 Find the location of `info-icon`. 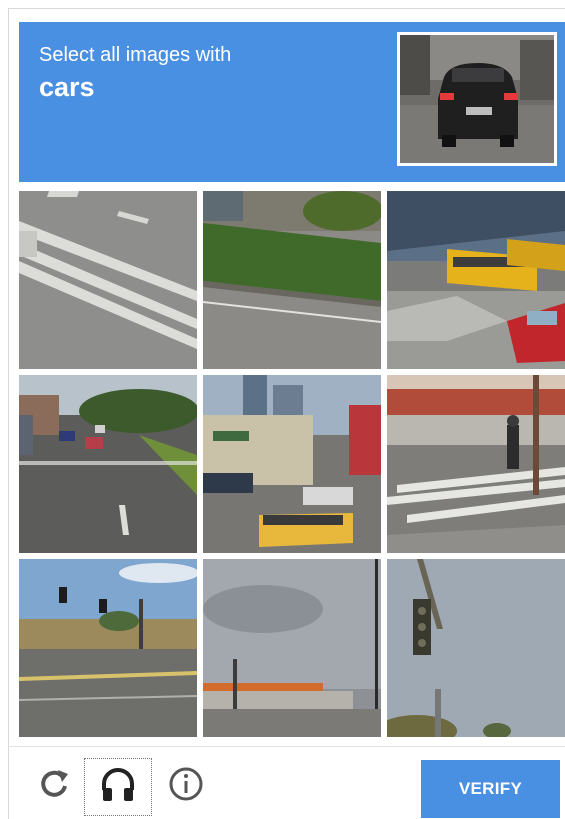

info-icon is located at coordinates (186, 784).